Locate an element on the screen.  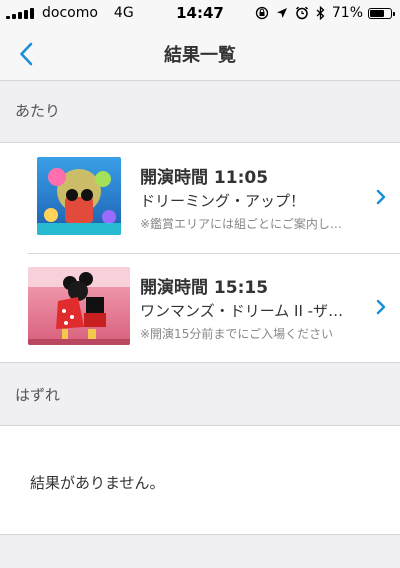
navigation-bar: 結果一覧 is located at coordinates (200, 54).